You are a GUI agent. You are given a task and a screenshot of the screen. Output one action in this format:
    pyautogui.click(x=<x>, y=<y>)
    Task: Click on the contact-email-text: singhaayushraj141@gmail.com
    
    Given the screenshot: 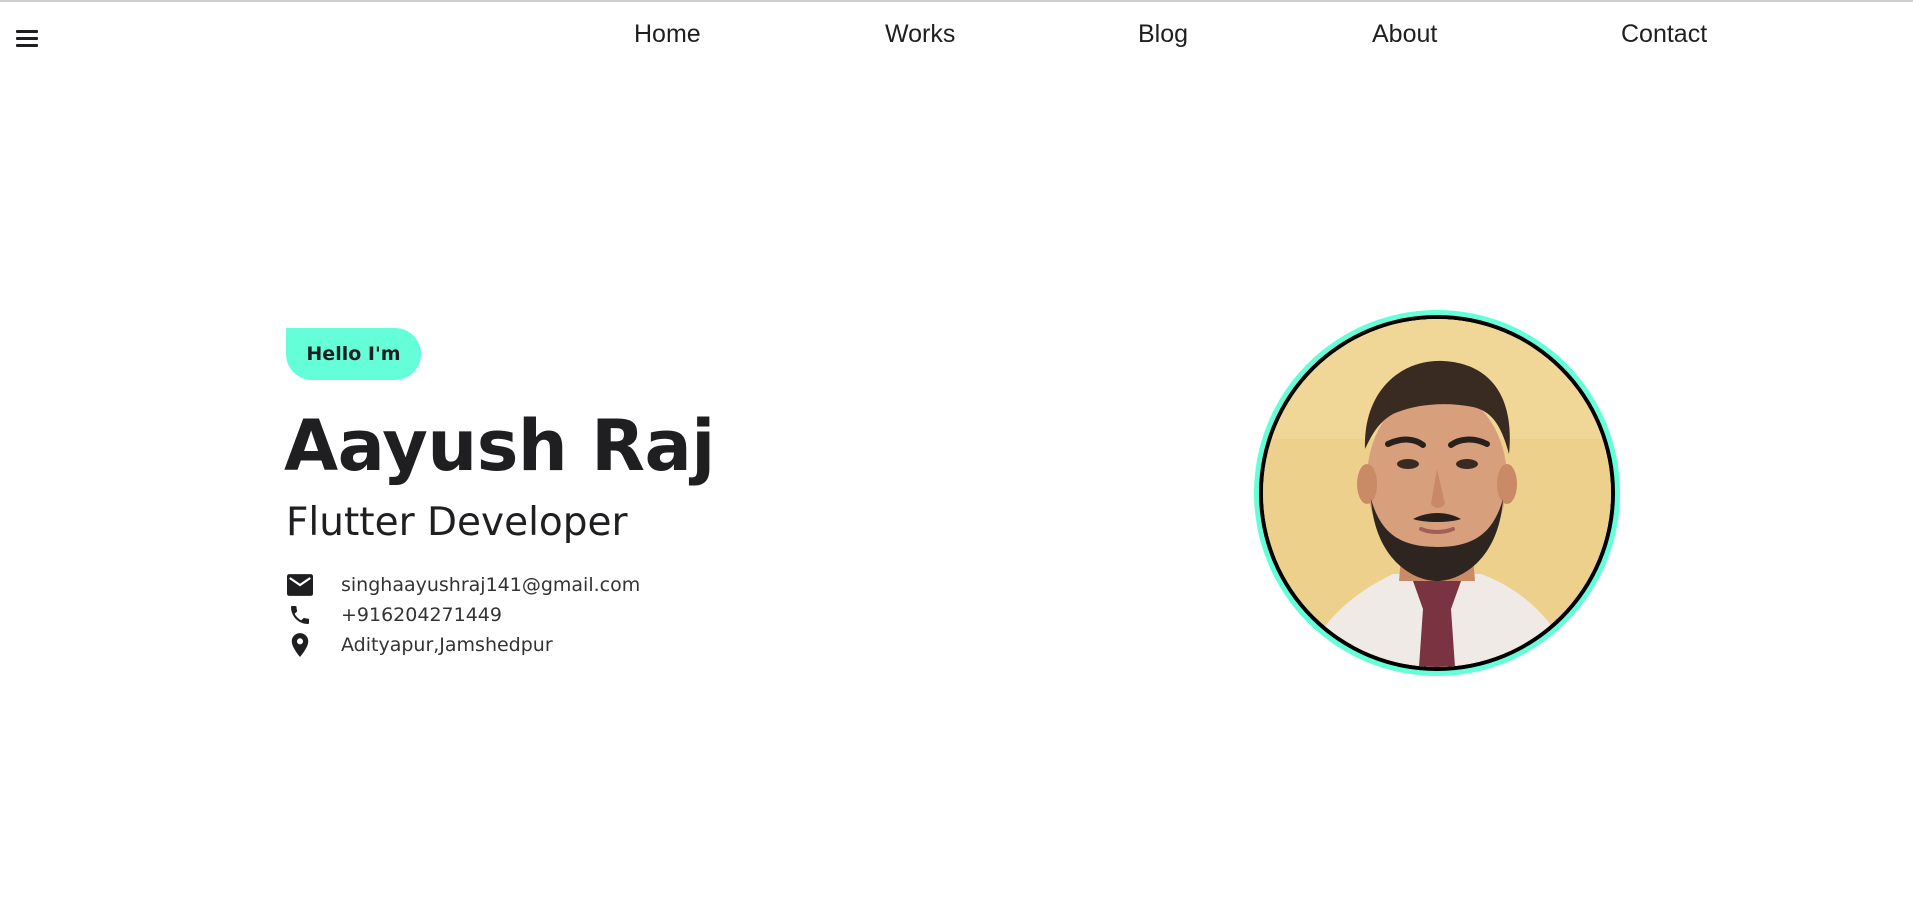 What is the action you would take?
    pyautogui.click(x=491, y=585)
    